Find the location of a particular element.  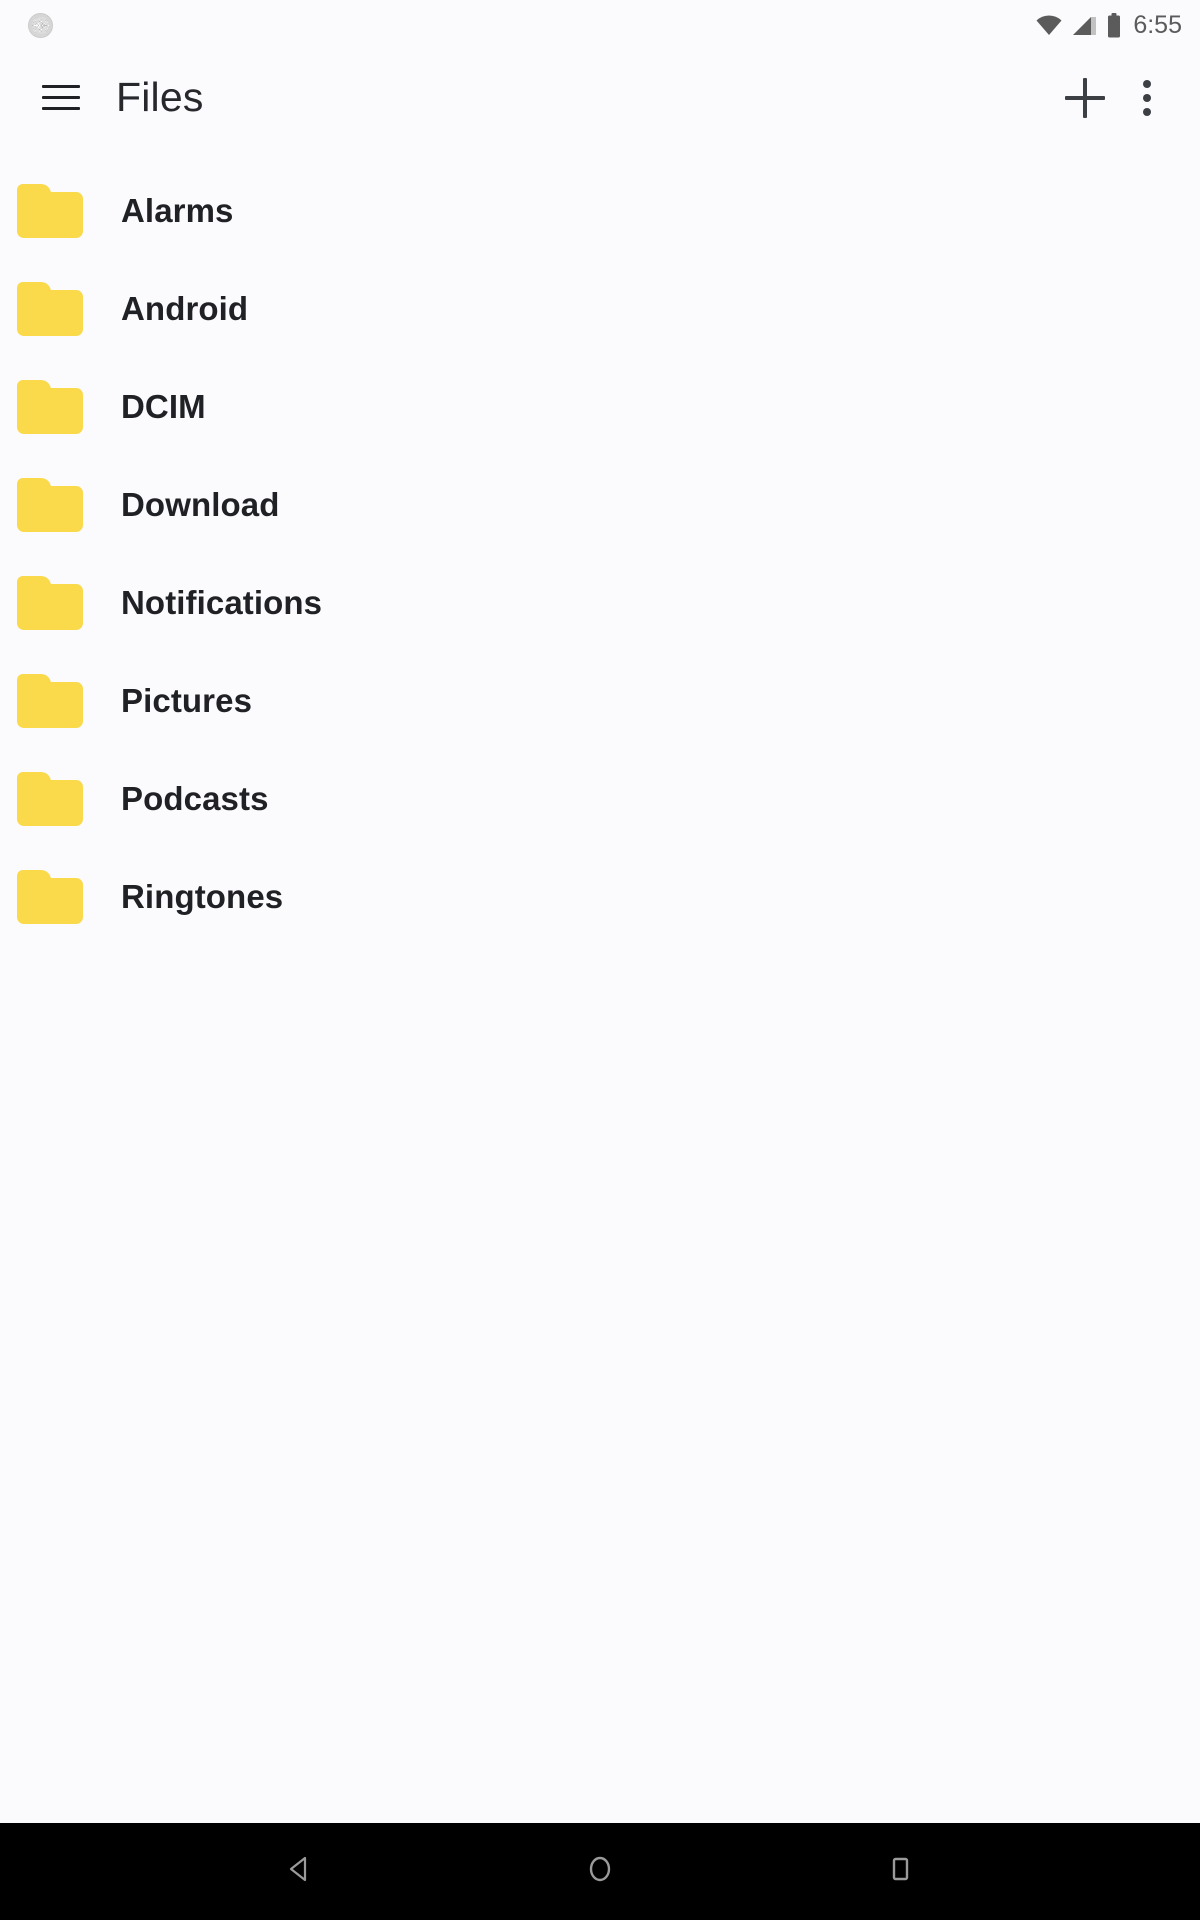

list-item: Alarms is located at coordinates (600, 211).